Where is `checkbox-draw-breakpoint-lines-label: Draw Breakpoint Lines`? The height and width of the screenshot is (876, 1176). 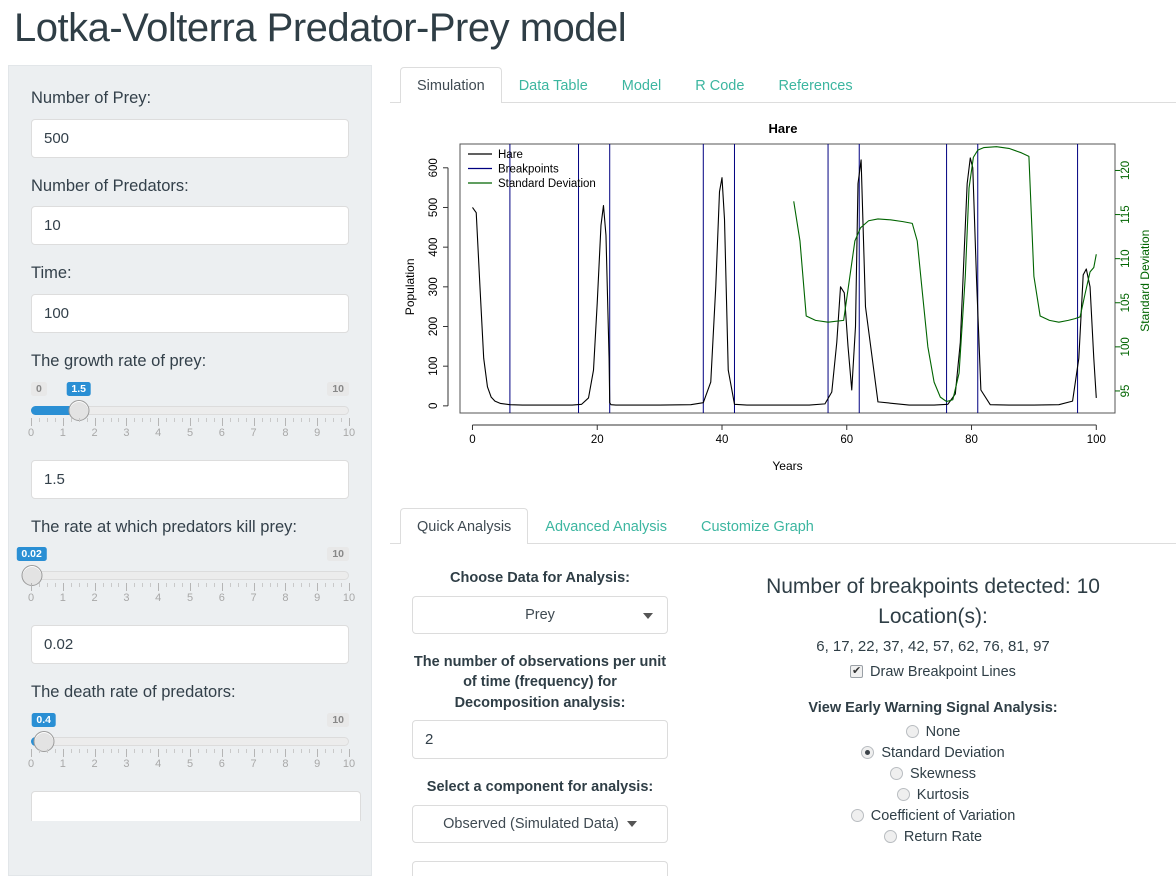 checkbox-draw-breakpoint-lines-label: Draw Breakpoint Lines is located at coordinates (943, 671).